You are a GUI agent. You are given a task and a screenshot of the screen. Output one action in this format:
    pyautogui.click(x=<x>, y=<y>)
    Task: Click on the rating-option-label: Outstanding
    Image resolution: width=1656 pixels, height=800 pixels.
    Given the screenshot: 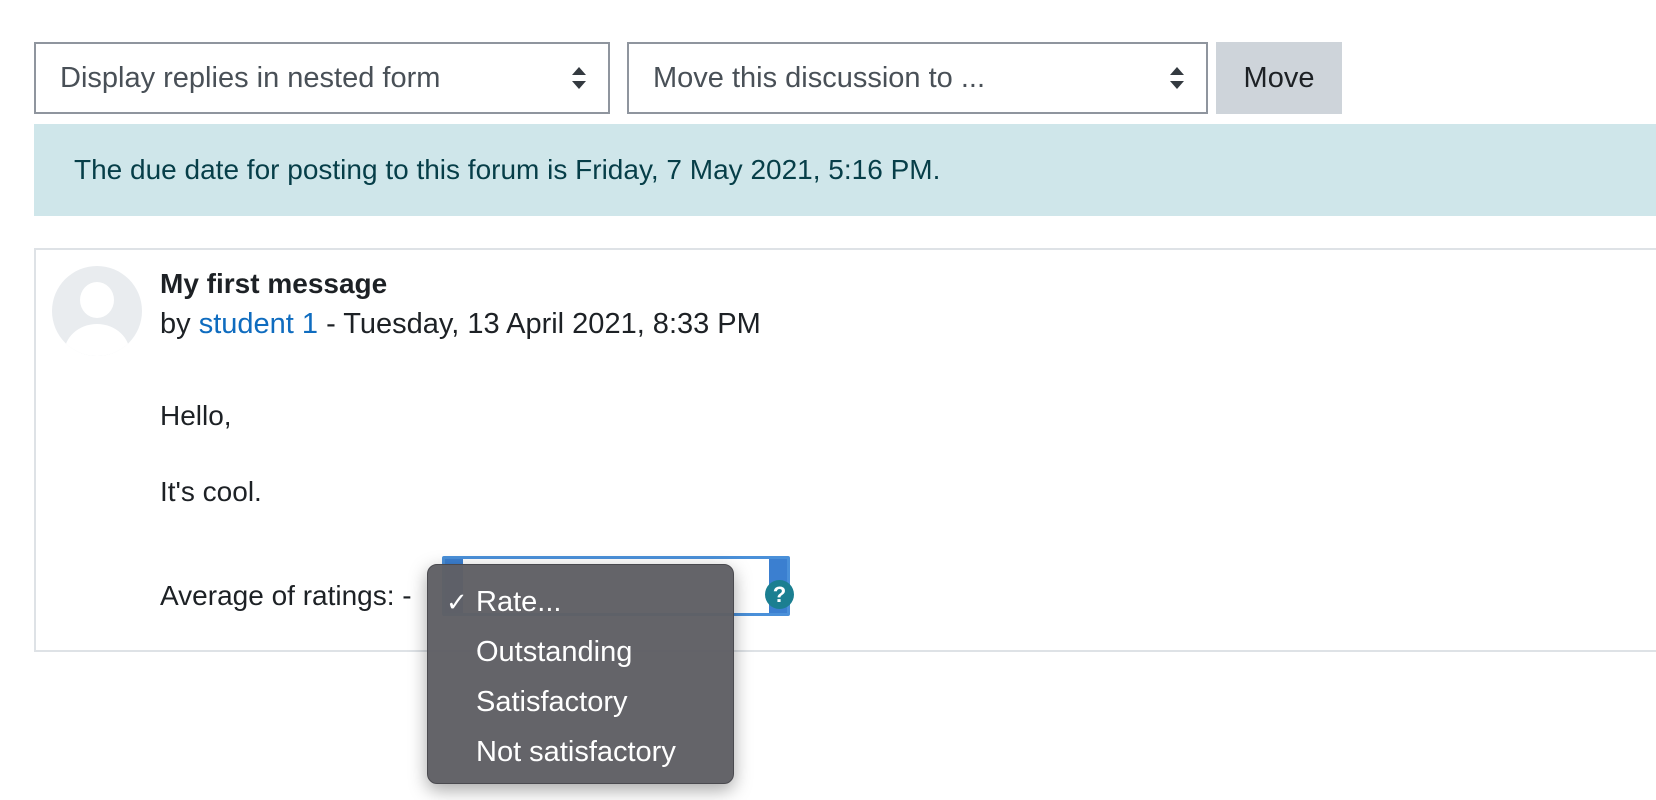 What is the action you would take?
    pyautogui.click(x=554, y=652)
    